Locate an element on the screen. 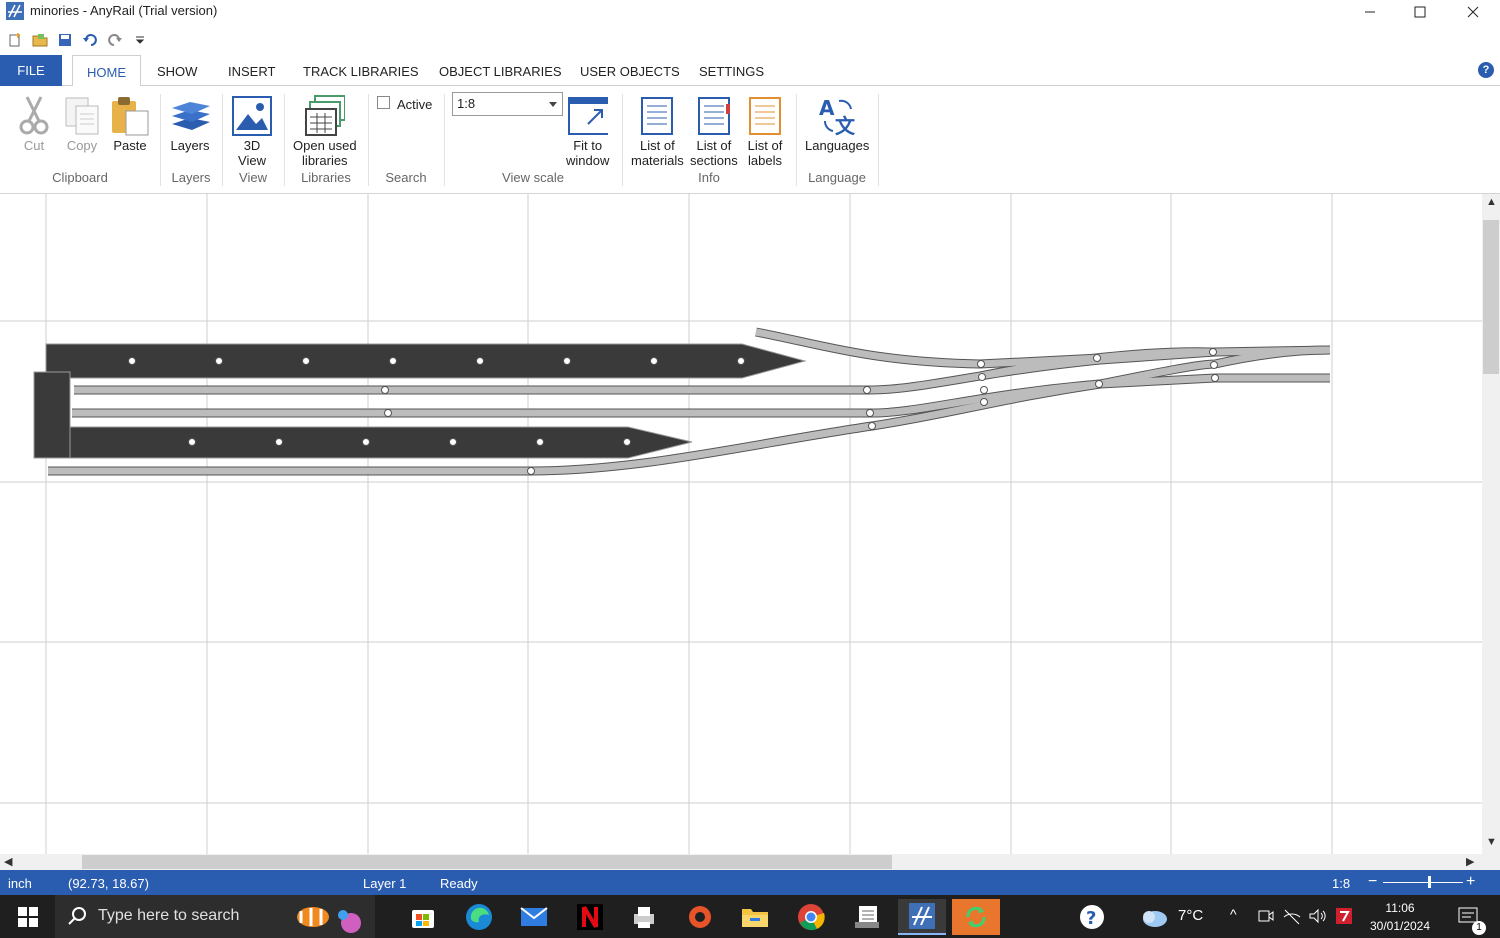  tab-settings: SETTINGS is located at coordinates (731, 71).